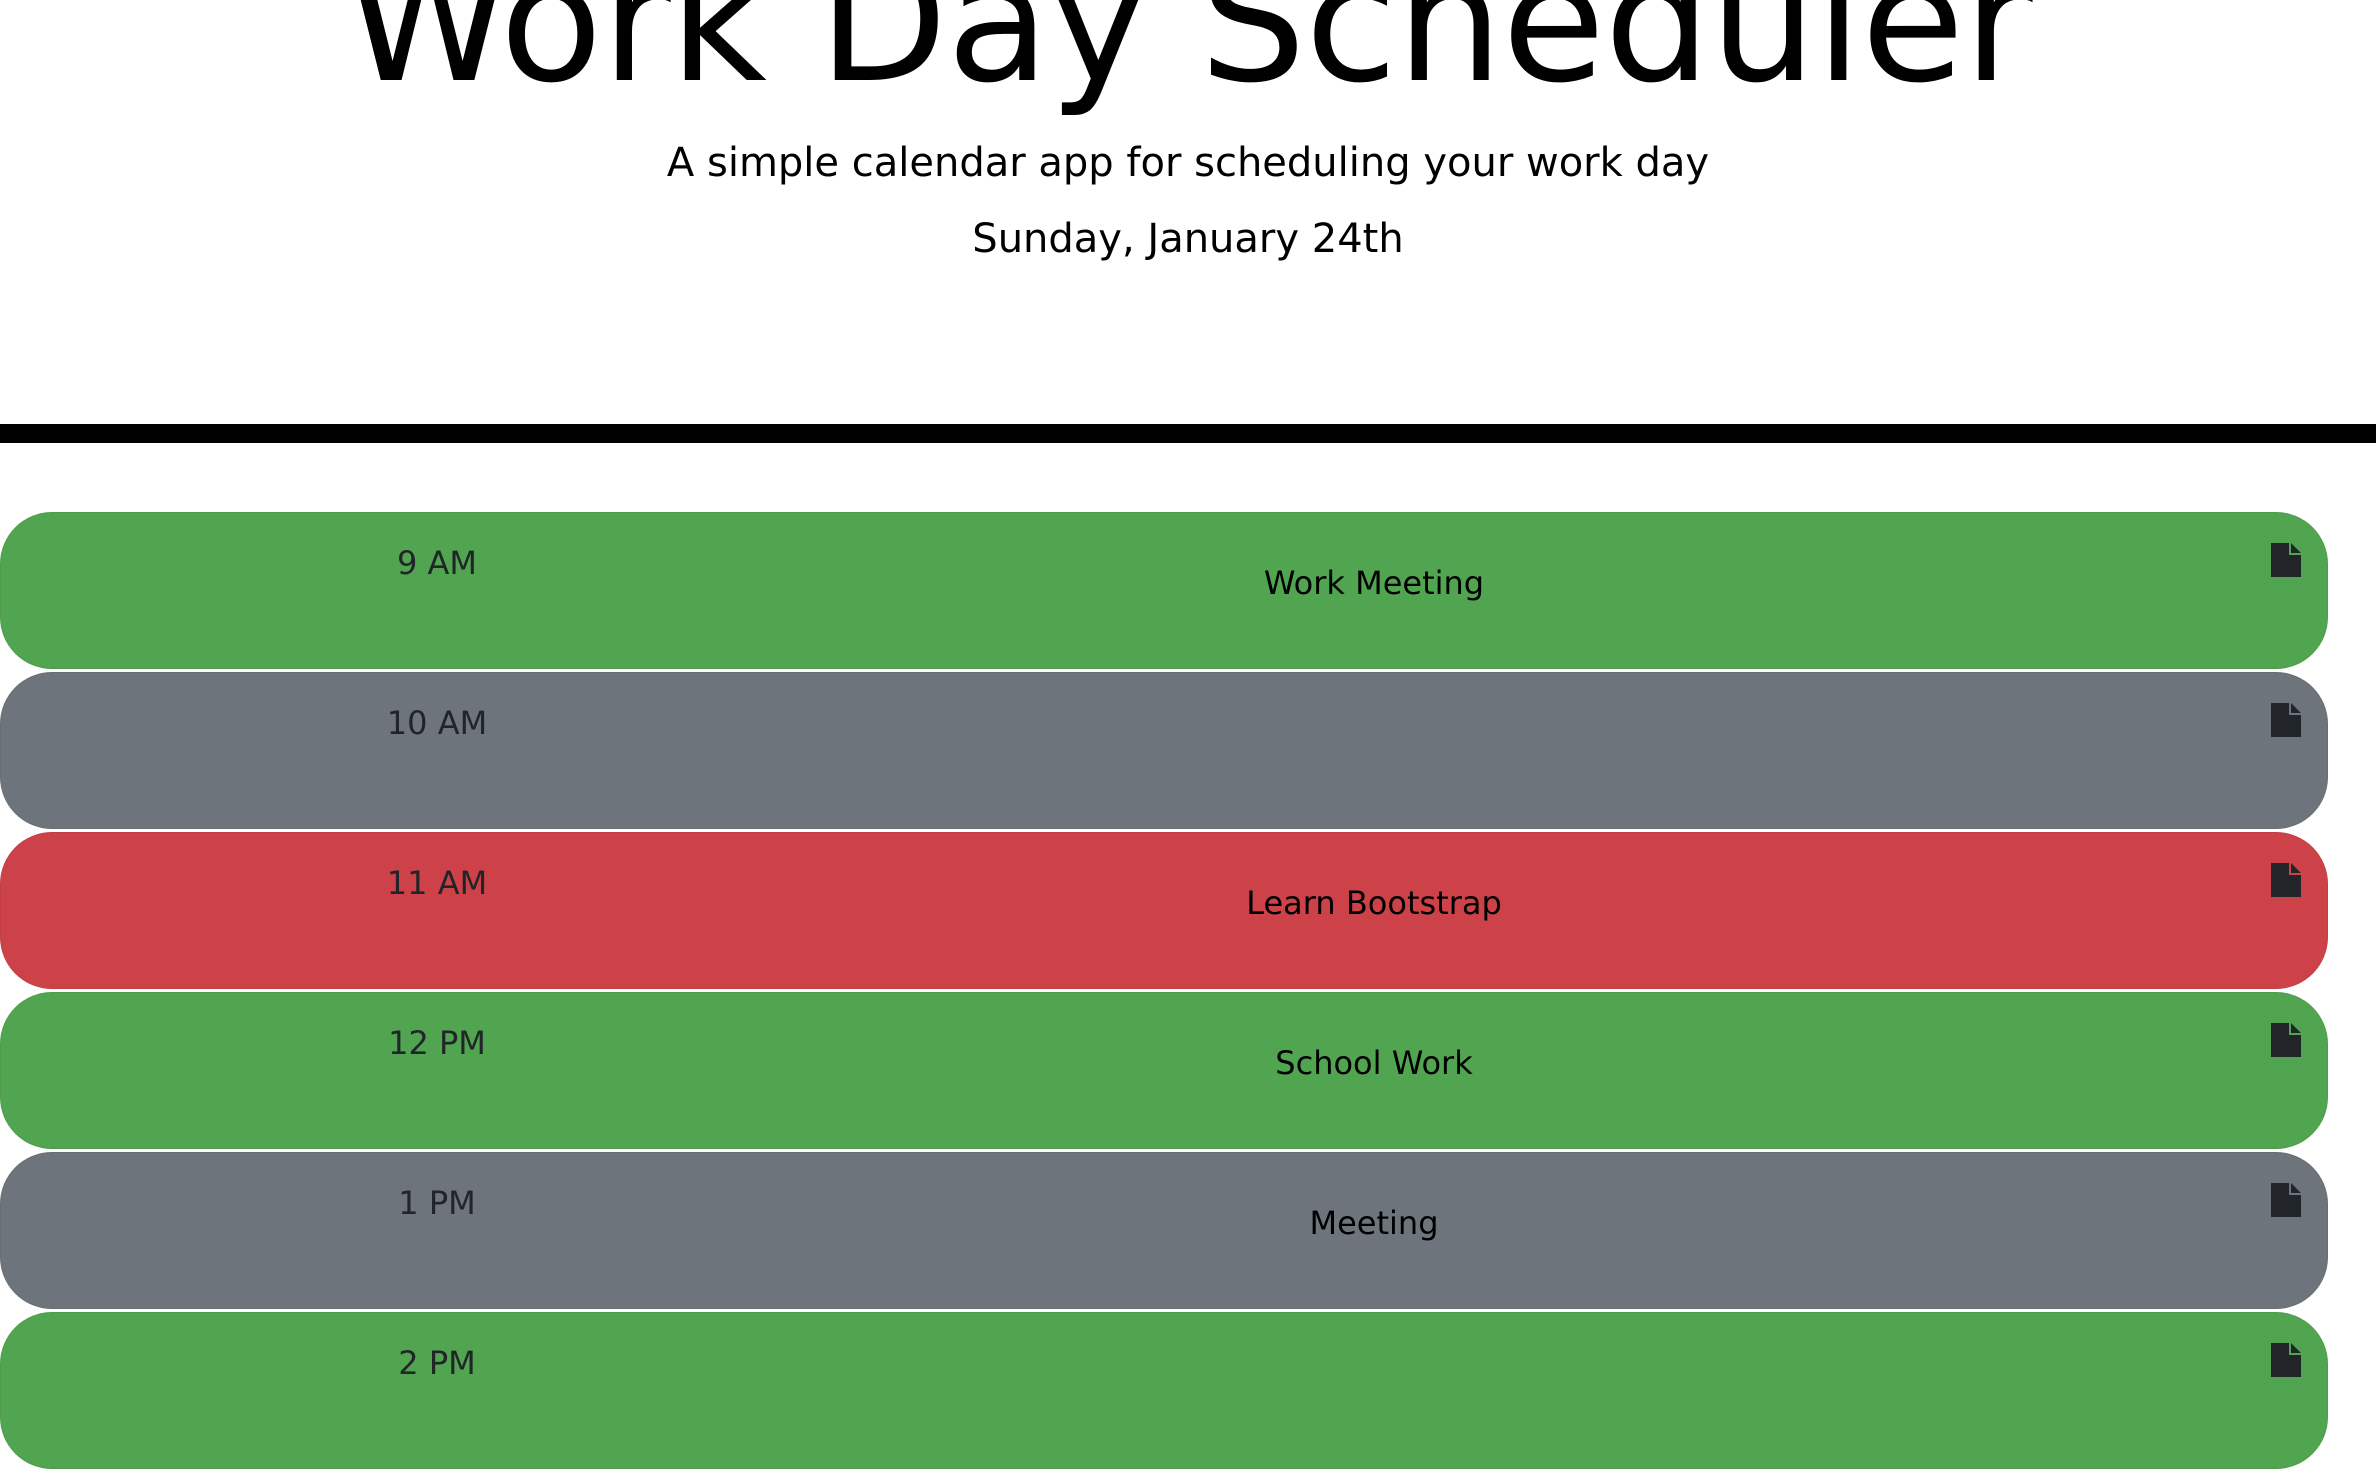  What do you see at coordinates (437, 1363) in the screenshot?
I see `hour-label: 2 PM` at bounding box center [437, 1363].